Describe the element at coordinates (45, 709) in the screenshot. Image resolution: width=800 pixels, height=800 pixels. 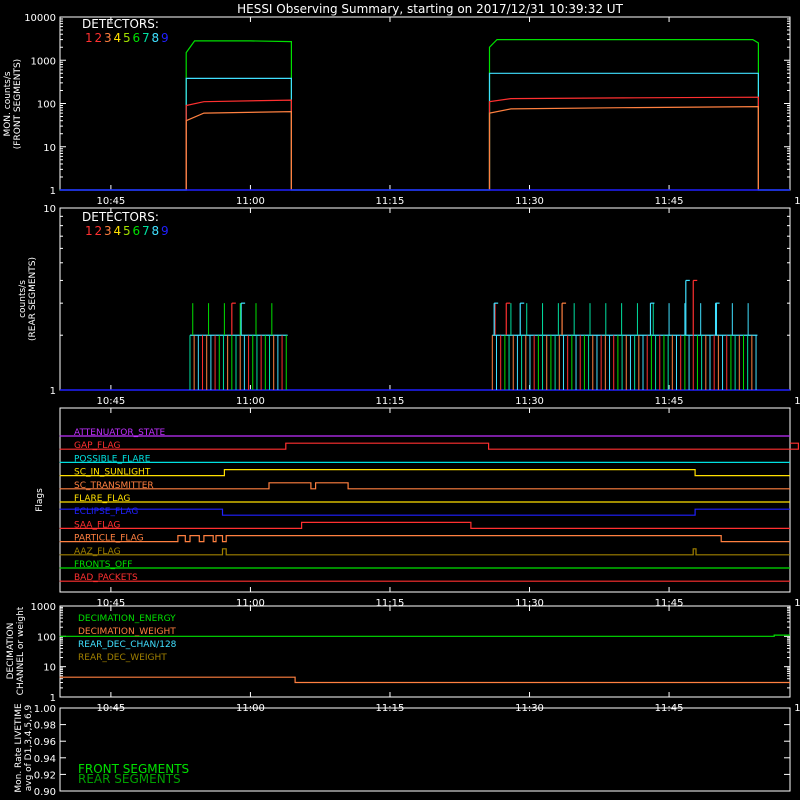
I see `y-tick-label: 1.00` at that location.